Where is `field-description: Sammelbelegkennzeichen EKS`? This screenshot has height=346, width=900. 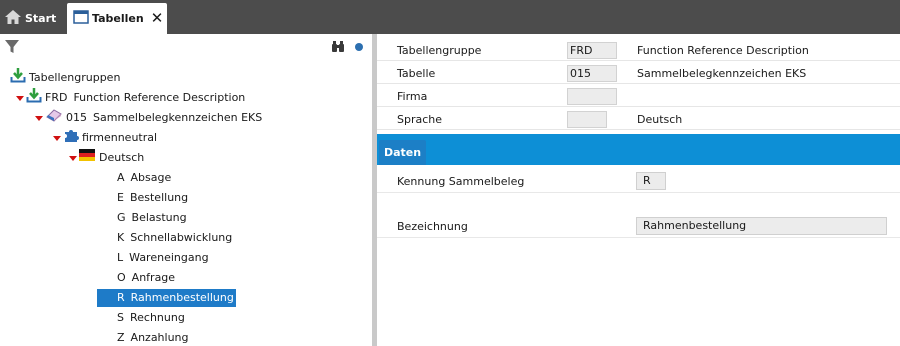
field-description: Sammelbelegkennzeichen EKS is located at coordinates (722, 73).